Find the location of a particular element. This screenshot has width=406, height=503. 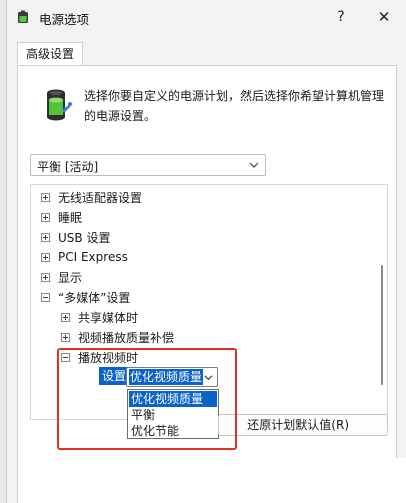

highlight-box is located at coordinates (147, 399).